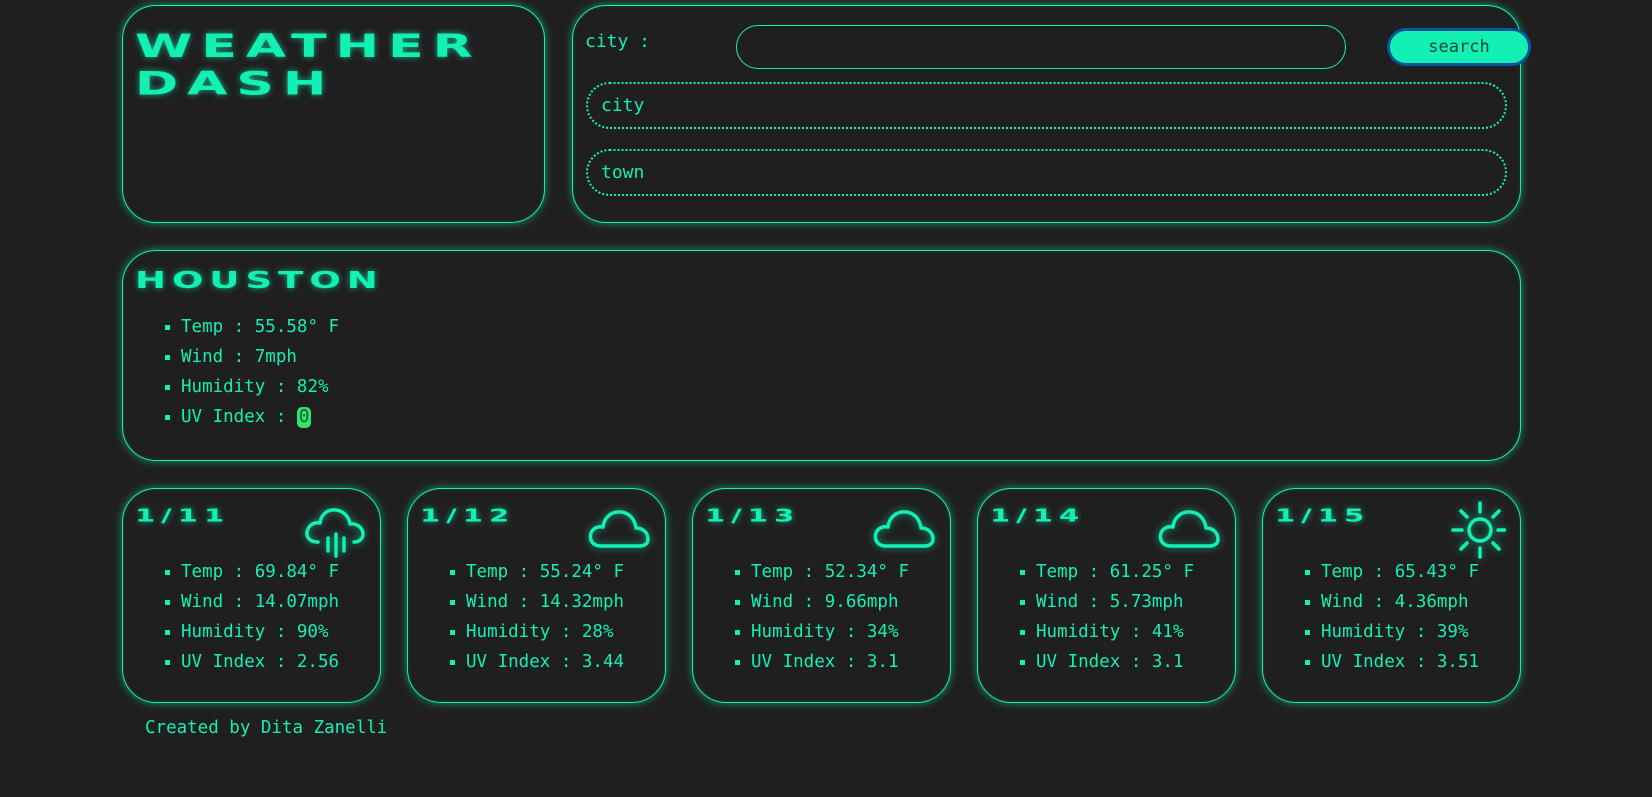  I want to click on city-search-input, so click(1041, 47).